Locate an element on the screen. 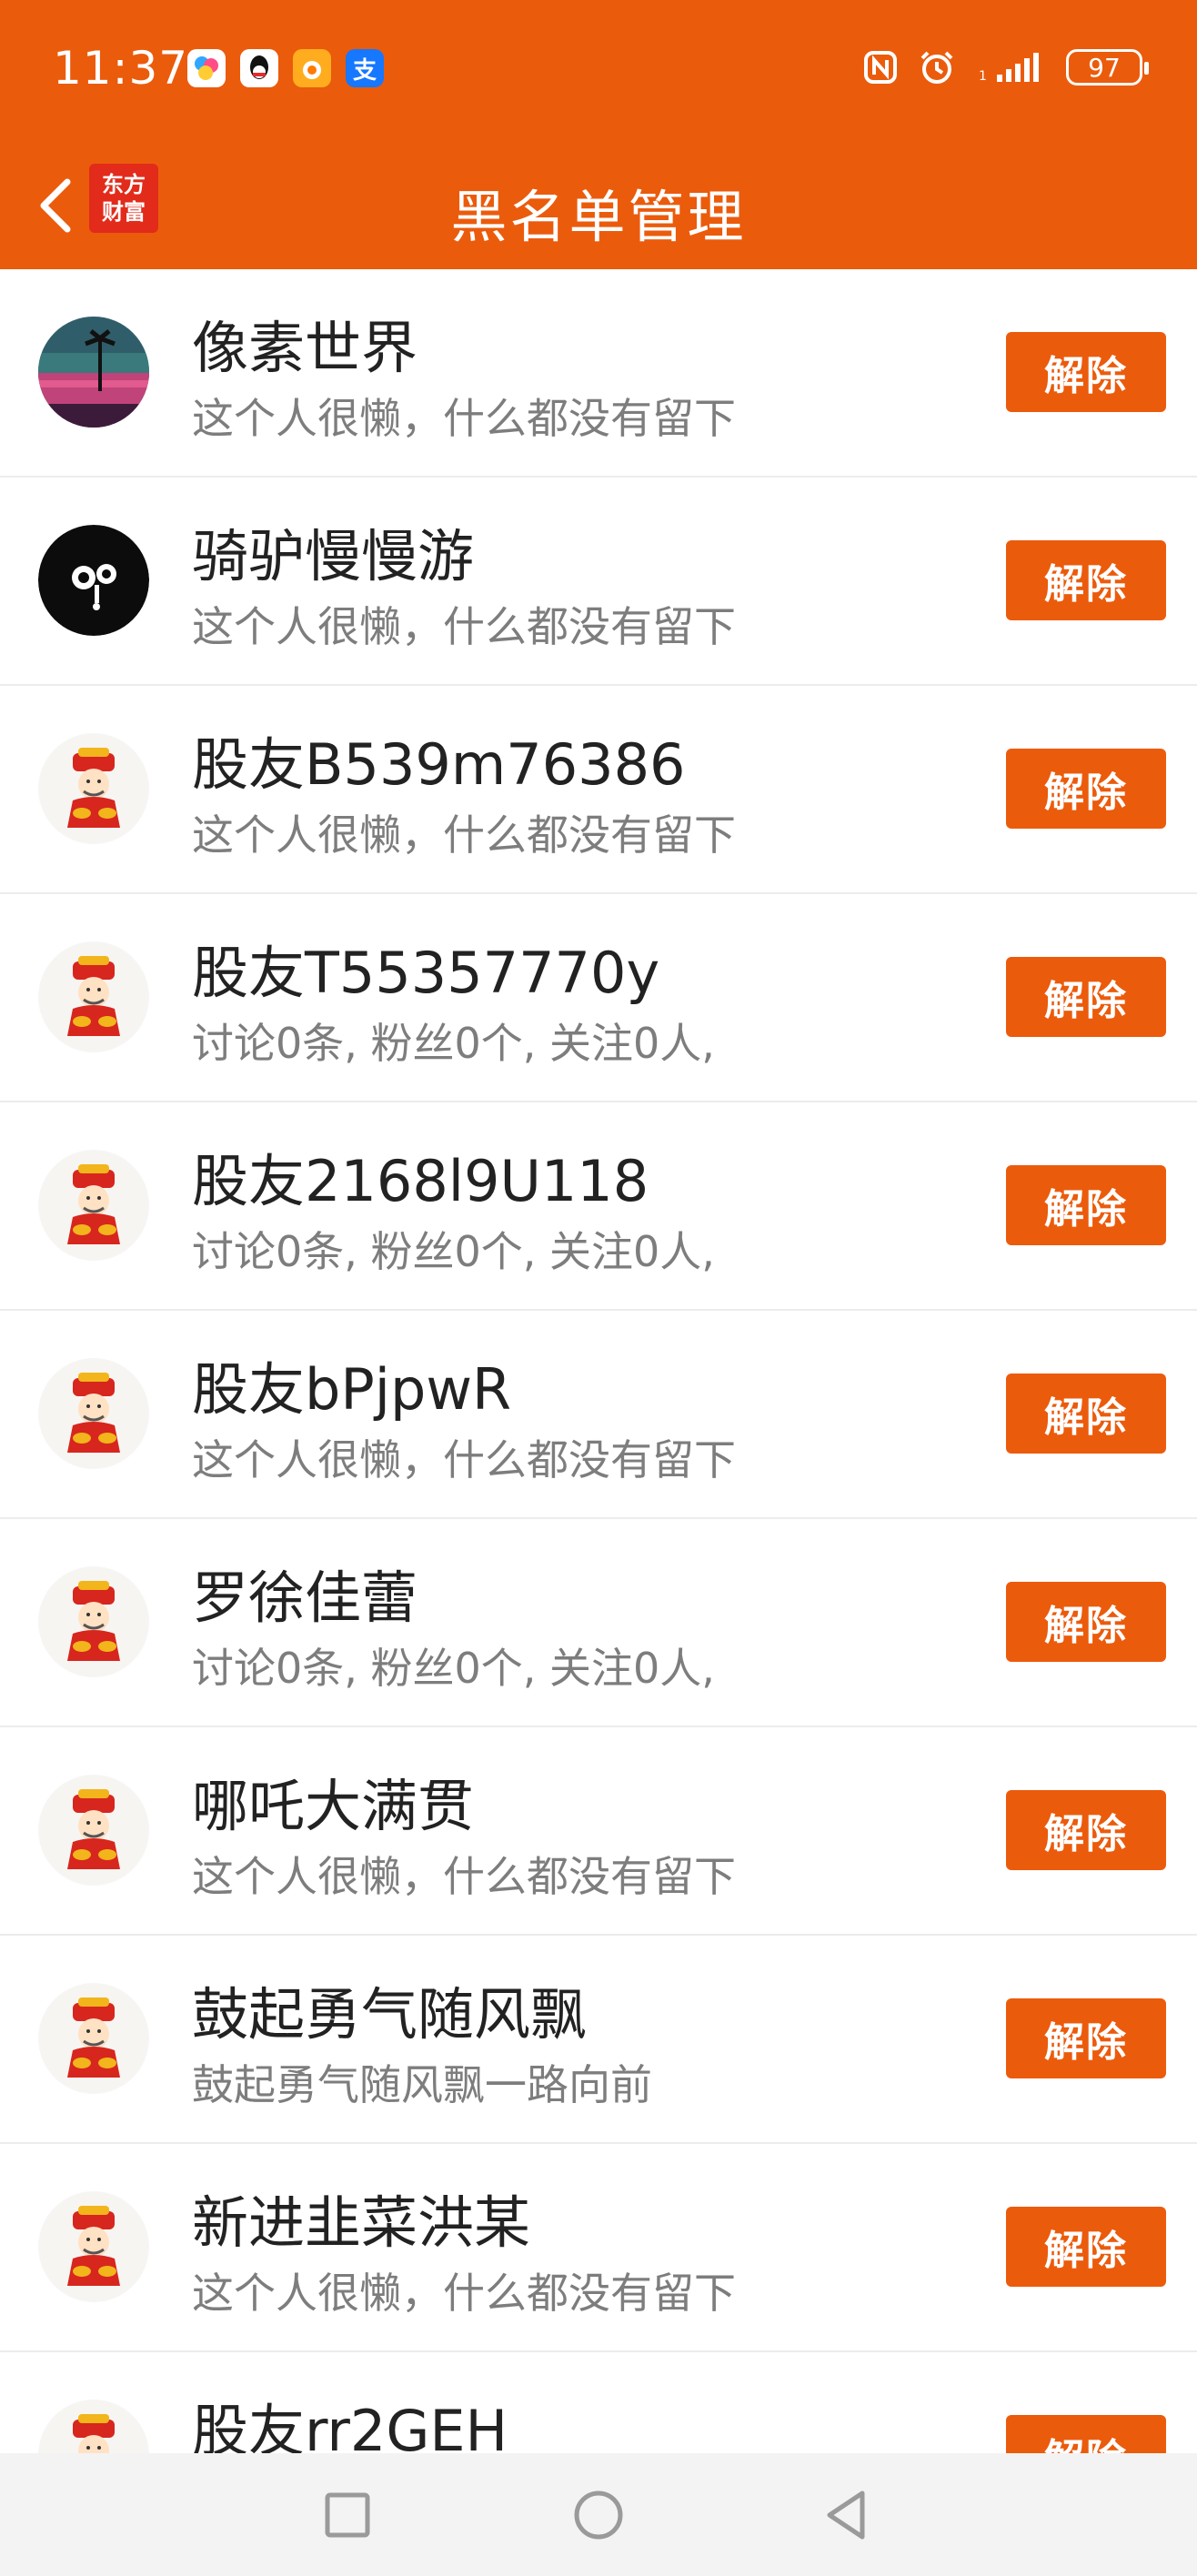  user-name: 股友T55357770y is located at coordinates (425, 968).